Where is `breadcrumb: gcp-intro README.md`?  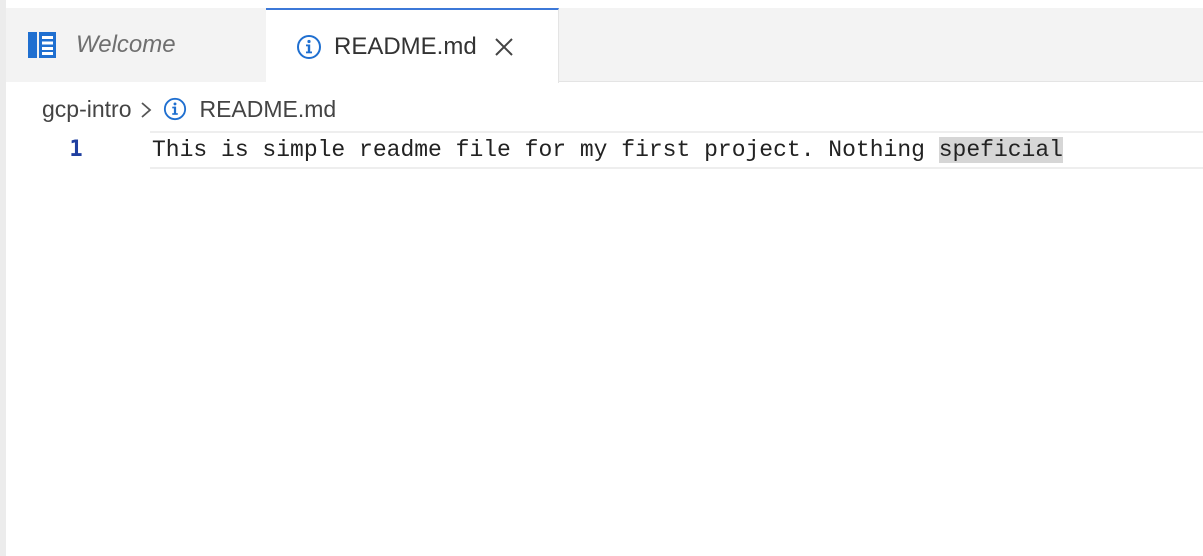
breadcrumb: gcp-intro README.md is located at coordinates (189, 109).